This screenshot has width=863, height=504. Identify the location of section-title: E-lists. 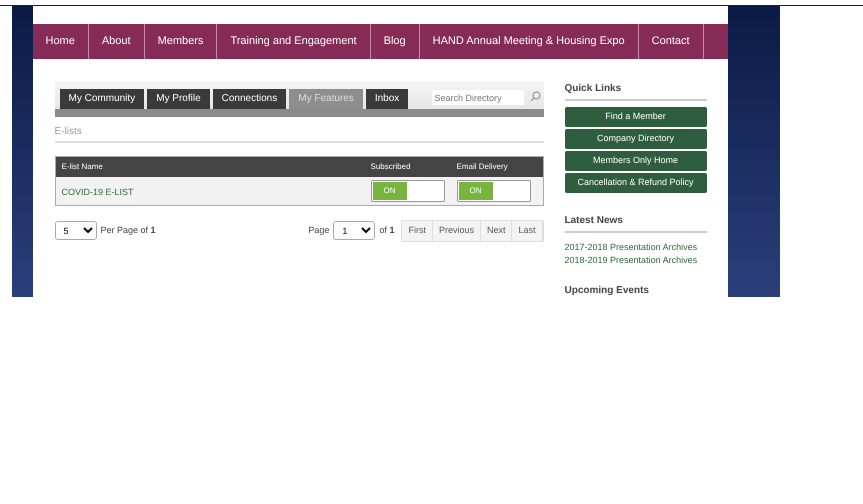
(299, 133).